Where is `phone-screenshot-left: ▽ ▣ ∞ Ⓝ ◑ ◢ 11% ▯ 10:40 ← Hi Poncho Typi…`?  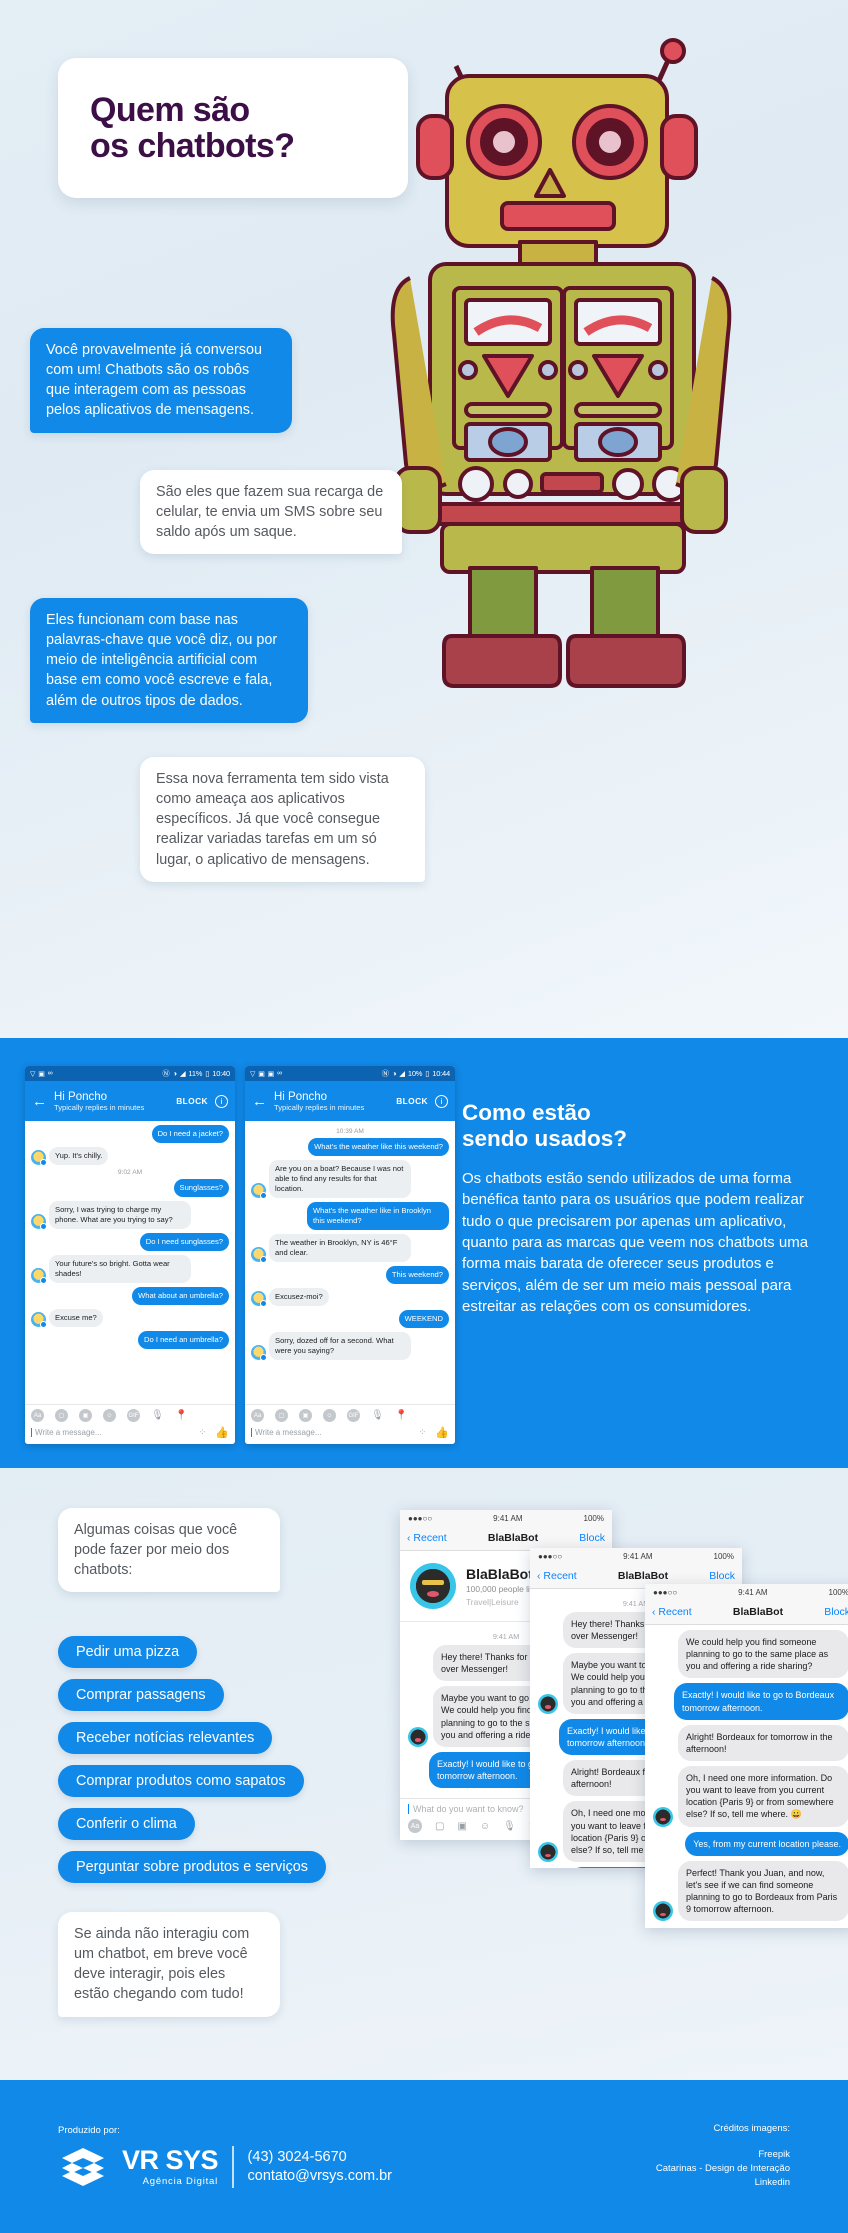
phone-screenshot-left: ▽ ▣ ∞ Ⓝ ◑ ◢ 11% ▯ 10:40 ← Hi Poncho Typi… is located at coordinates (130, 1255).